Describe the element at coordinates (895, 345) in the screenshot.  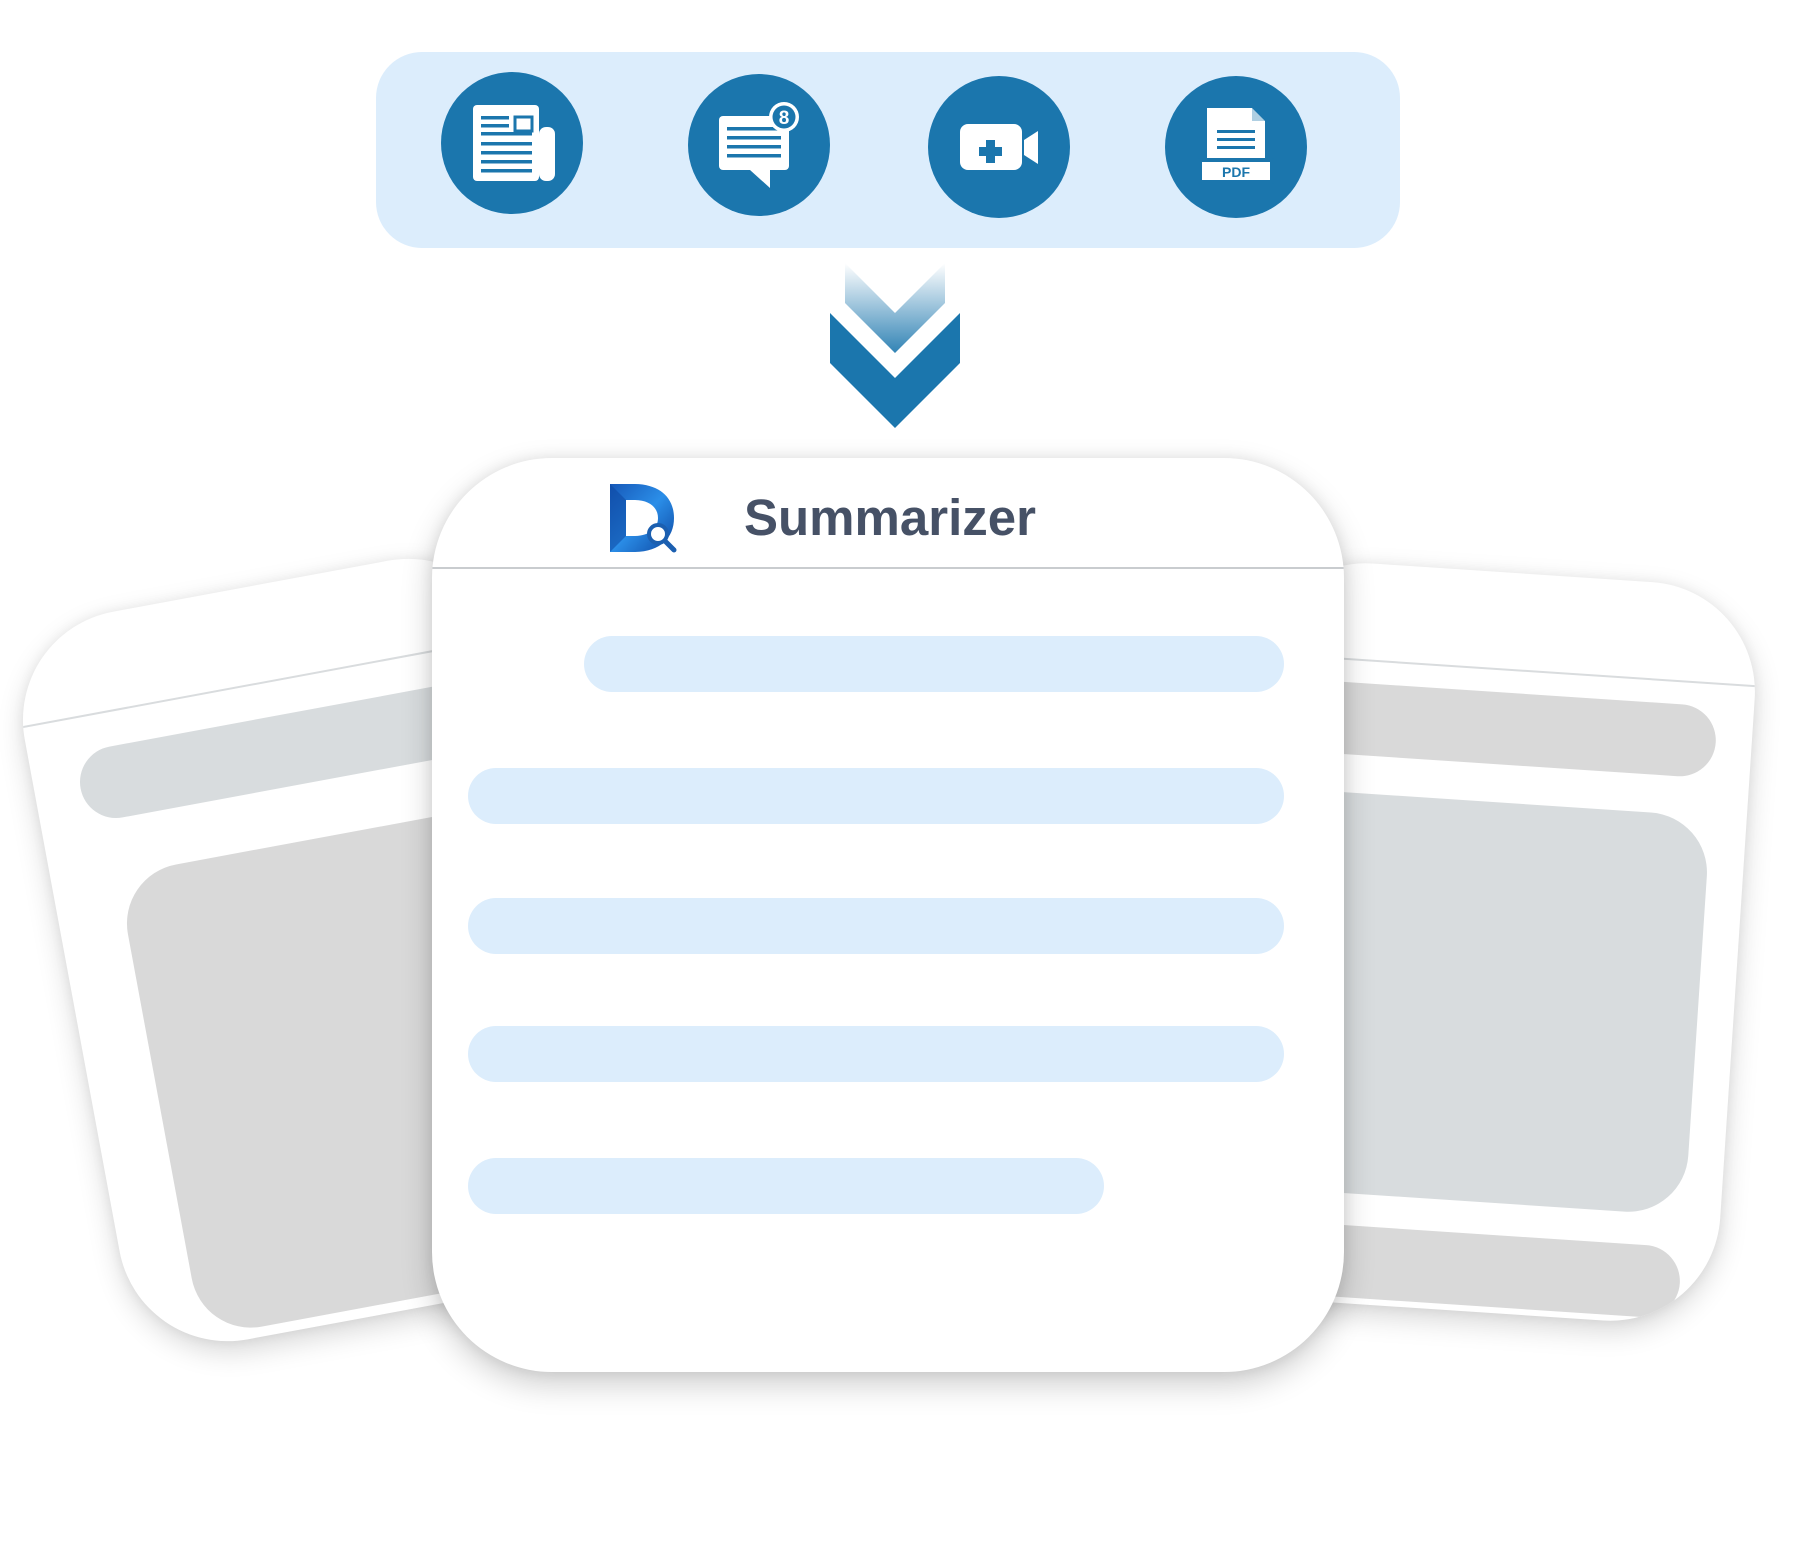
I see `double-chevron-down-icon` at that location.